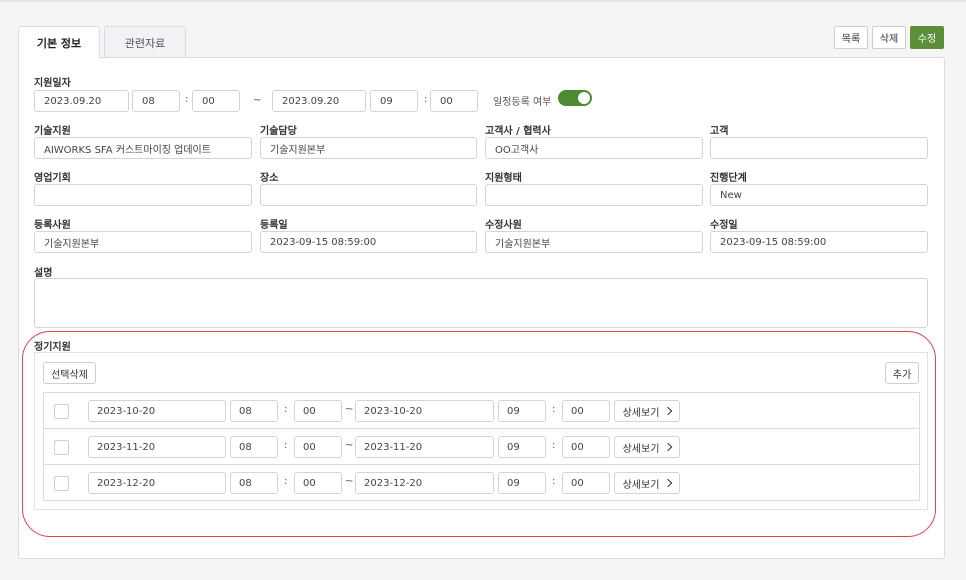 This screenshot has width=966, height=580. What do you see at coordinates (594, 148) in the screenshot?
I see `partner-input: OO고객사` at bounding box center [594, 148].